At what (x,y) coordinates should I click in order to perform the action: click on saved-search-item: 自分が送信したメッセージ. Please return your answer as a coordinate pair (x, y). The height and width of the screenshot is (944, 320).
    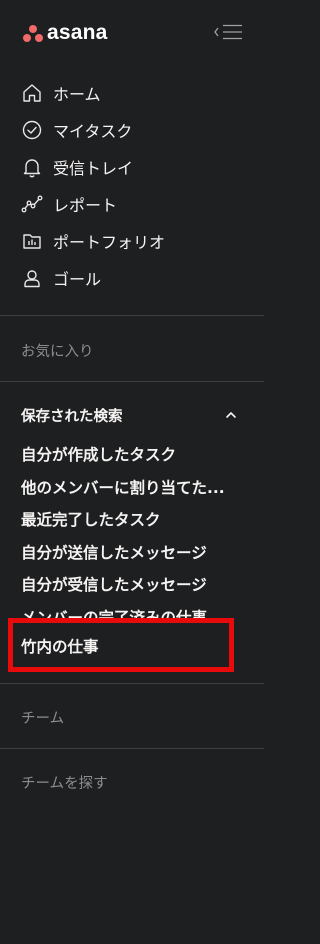
    Looking at the image, I should click on (132, 551).